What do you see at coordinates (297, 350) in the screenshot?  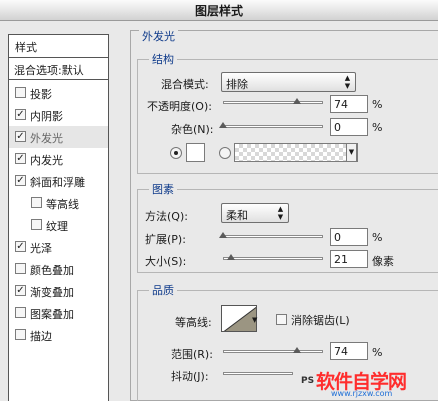 I see `range-slider-thumb` at bounding box center [297, 350].